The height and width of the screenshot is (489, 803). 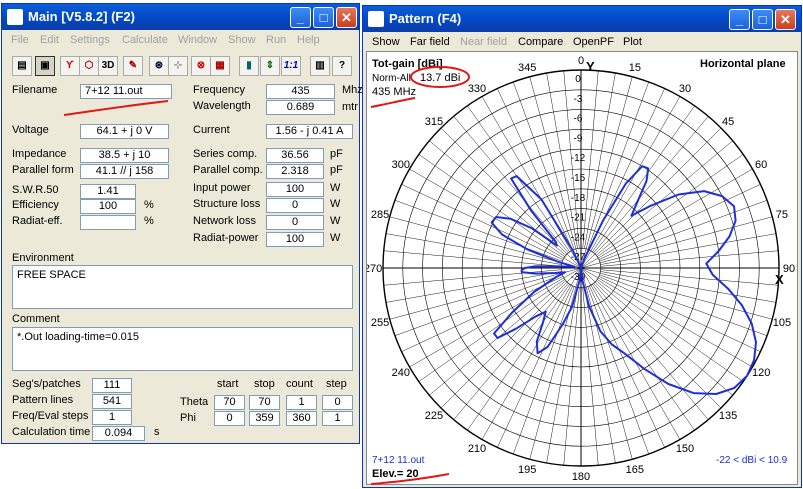 What do you see at coordinates (90, 40) in the screenshot?
I see `menu-settings: Settings` at bounding box center [90, 40].